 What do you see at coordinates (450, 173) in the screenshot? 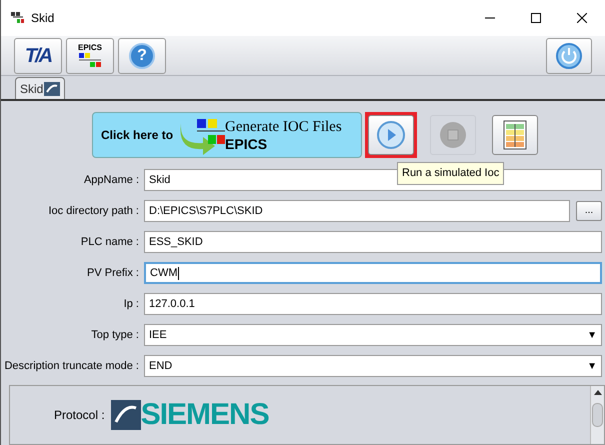
I see `tooltip: Run a simulated Ioc` at bounding box center [450, 173].